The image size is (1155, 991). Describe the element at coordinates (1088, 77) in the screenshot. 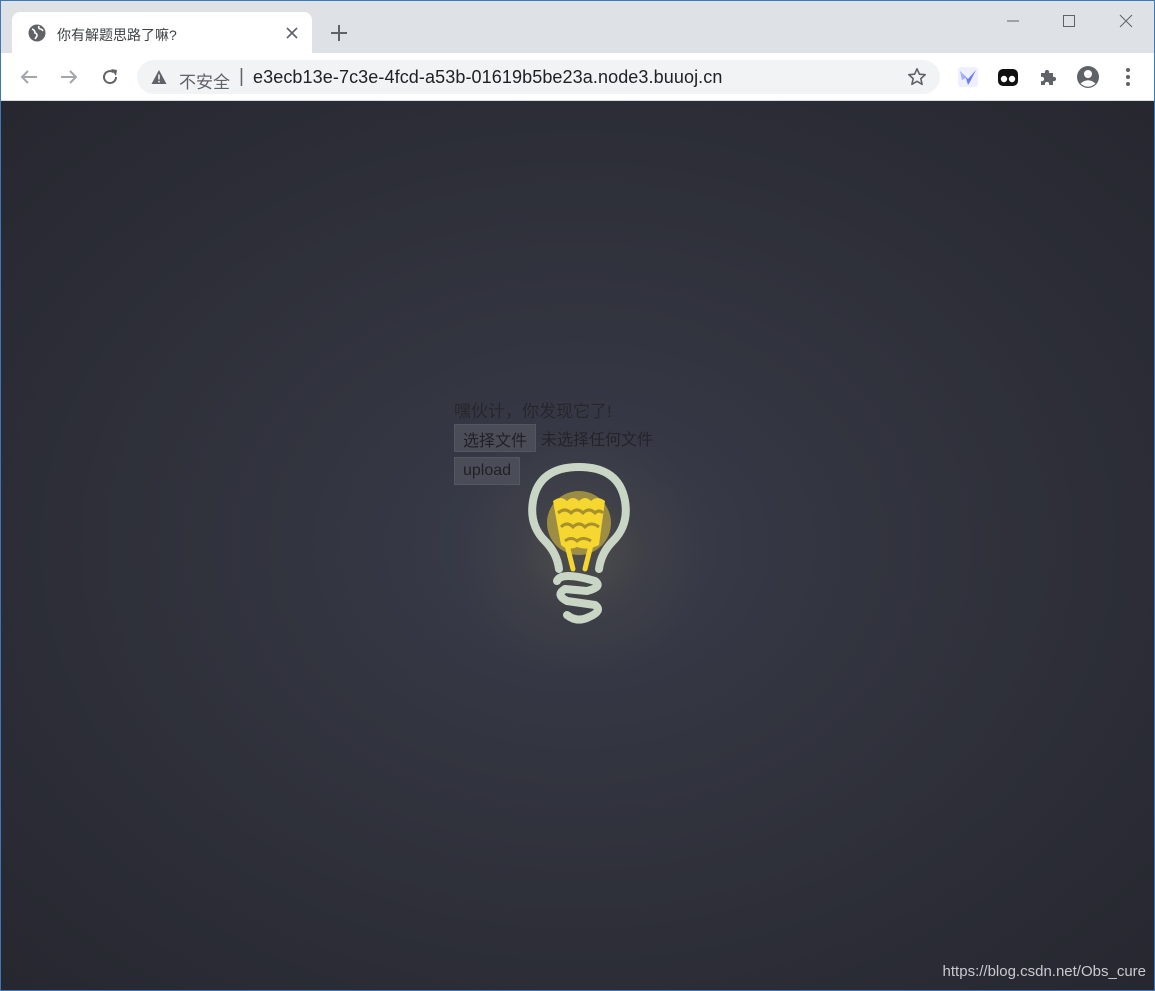

I see `account-icon` at that location.